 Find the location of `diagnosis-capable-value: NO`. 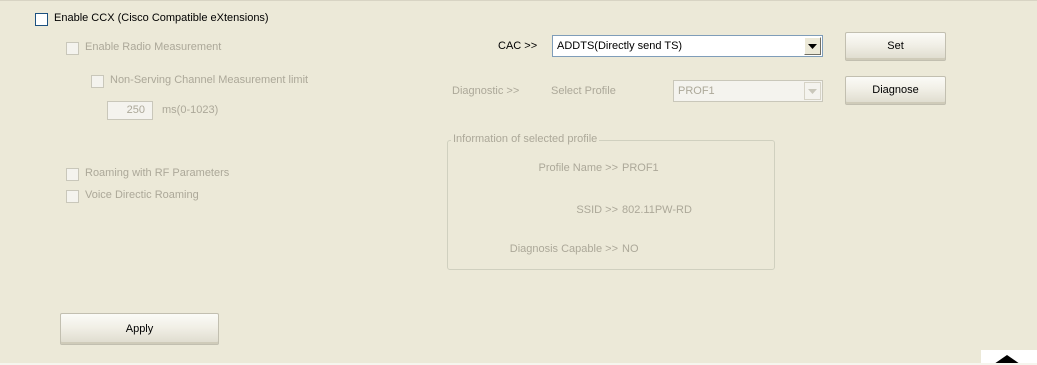

diagnosis-capable-value: NO is located at coordinates (630, 249).